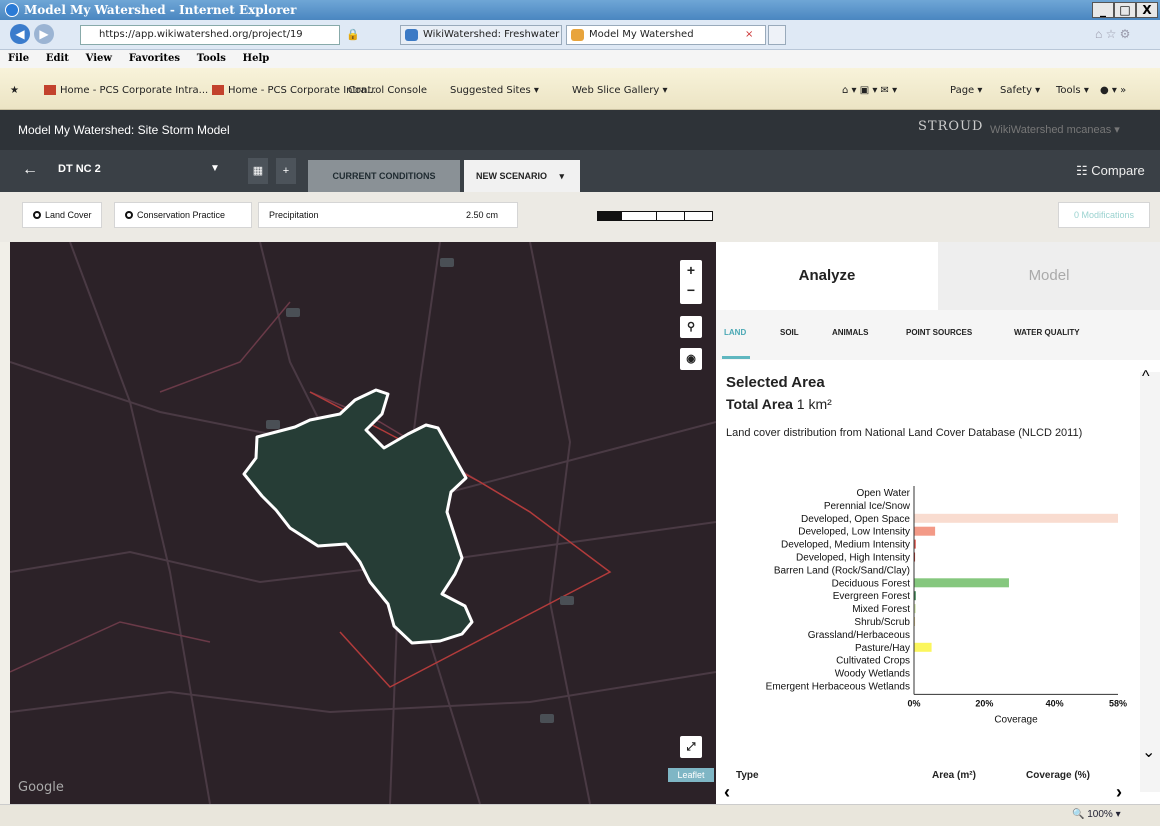 The height and width of the screenshot is (826, 1160). Describe the element at coordinates (1148, 752) in the screenshot. I see `scroll-down-icon: ⌄` at that location.